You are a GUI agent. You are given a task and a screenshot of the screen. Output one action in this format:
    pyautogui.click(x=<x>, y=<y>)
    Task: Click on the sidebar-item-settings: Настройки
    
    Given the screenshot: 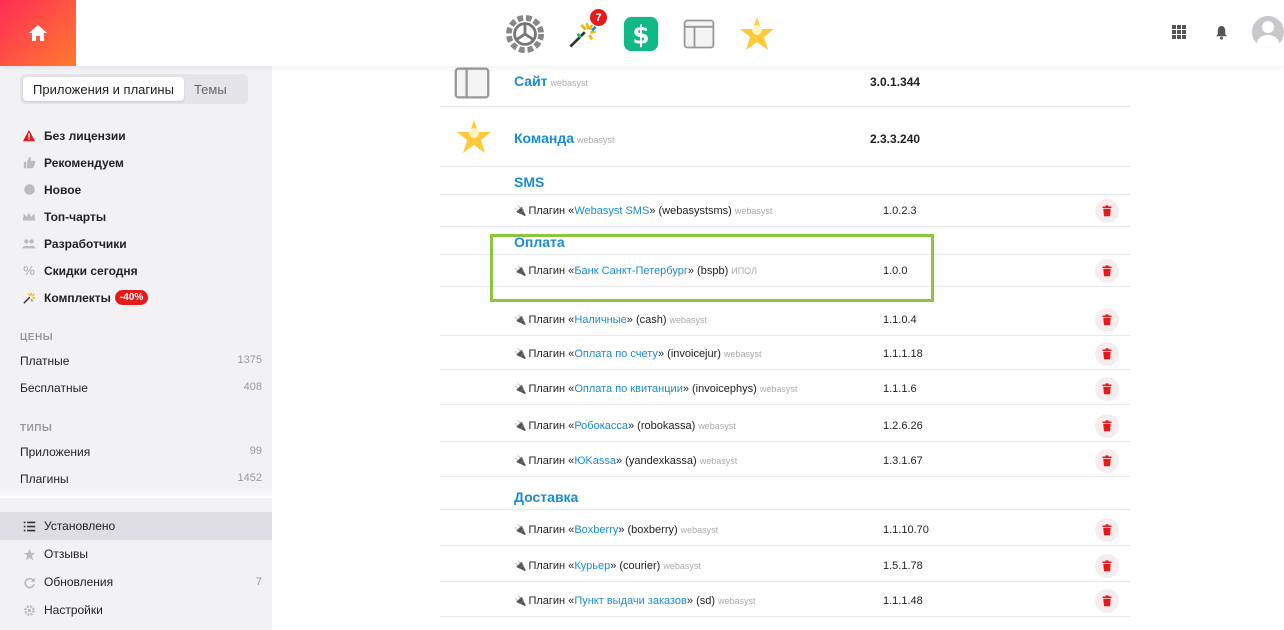 What is the action you would take?
    pyautogui.click(x=136, y=610)
    